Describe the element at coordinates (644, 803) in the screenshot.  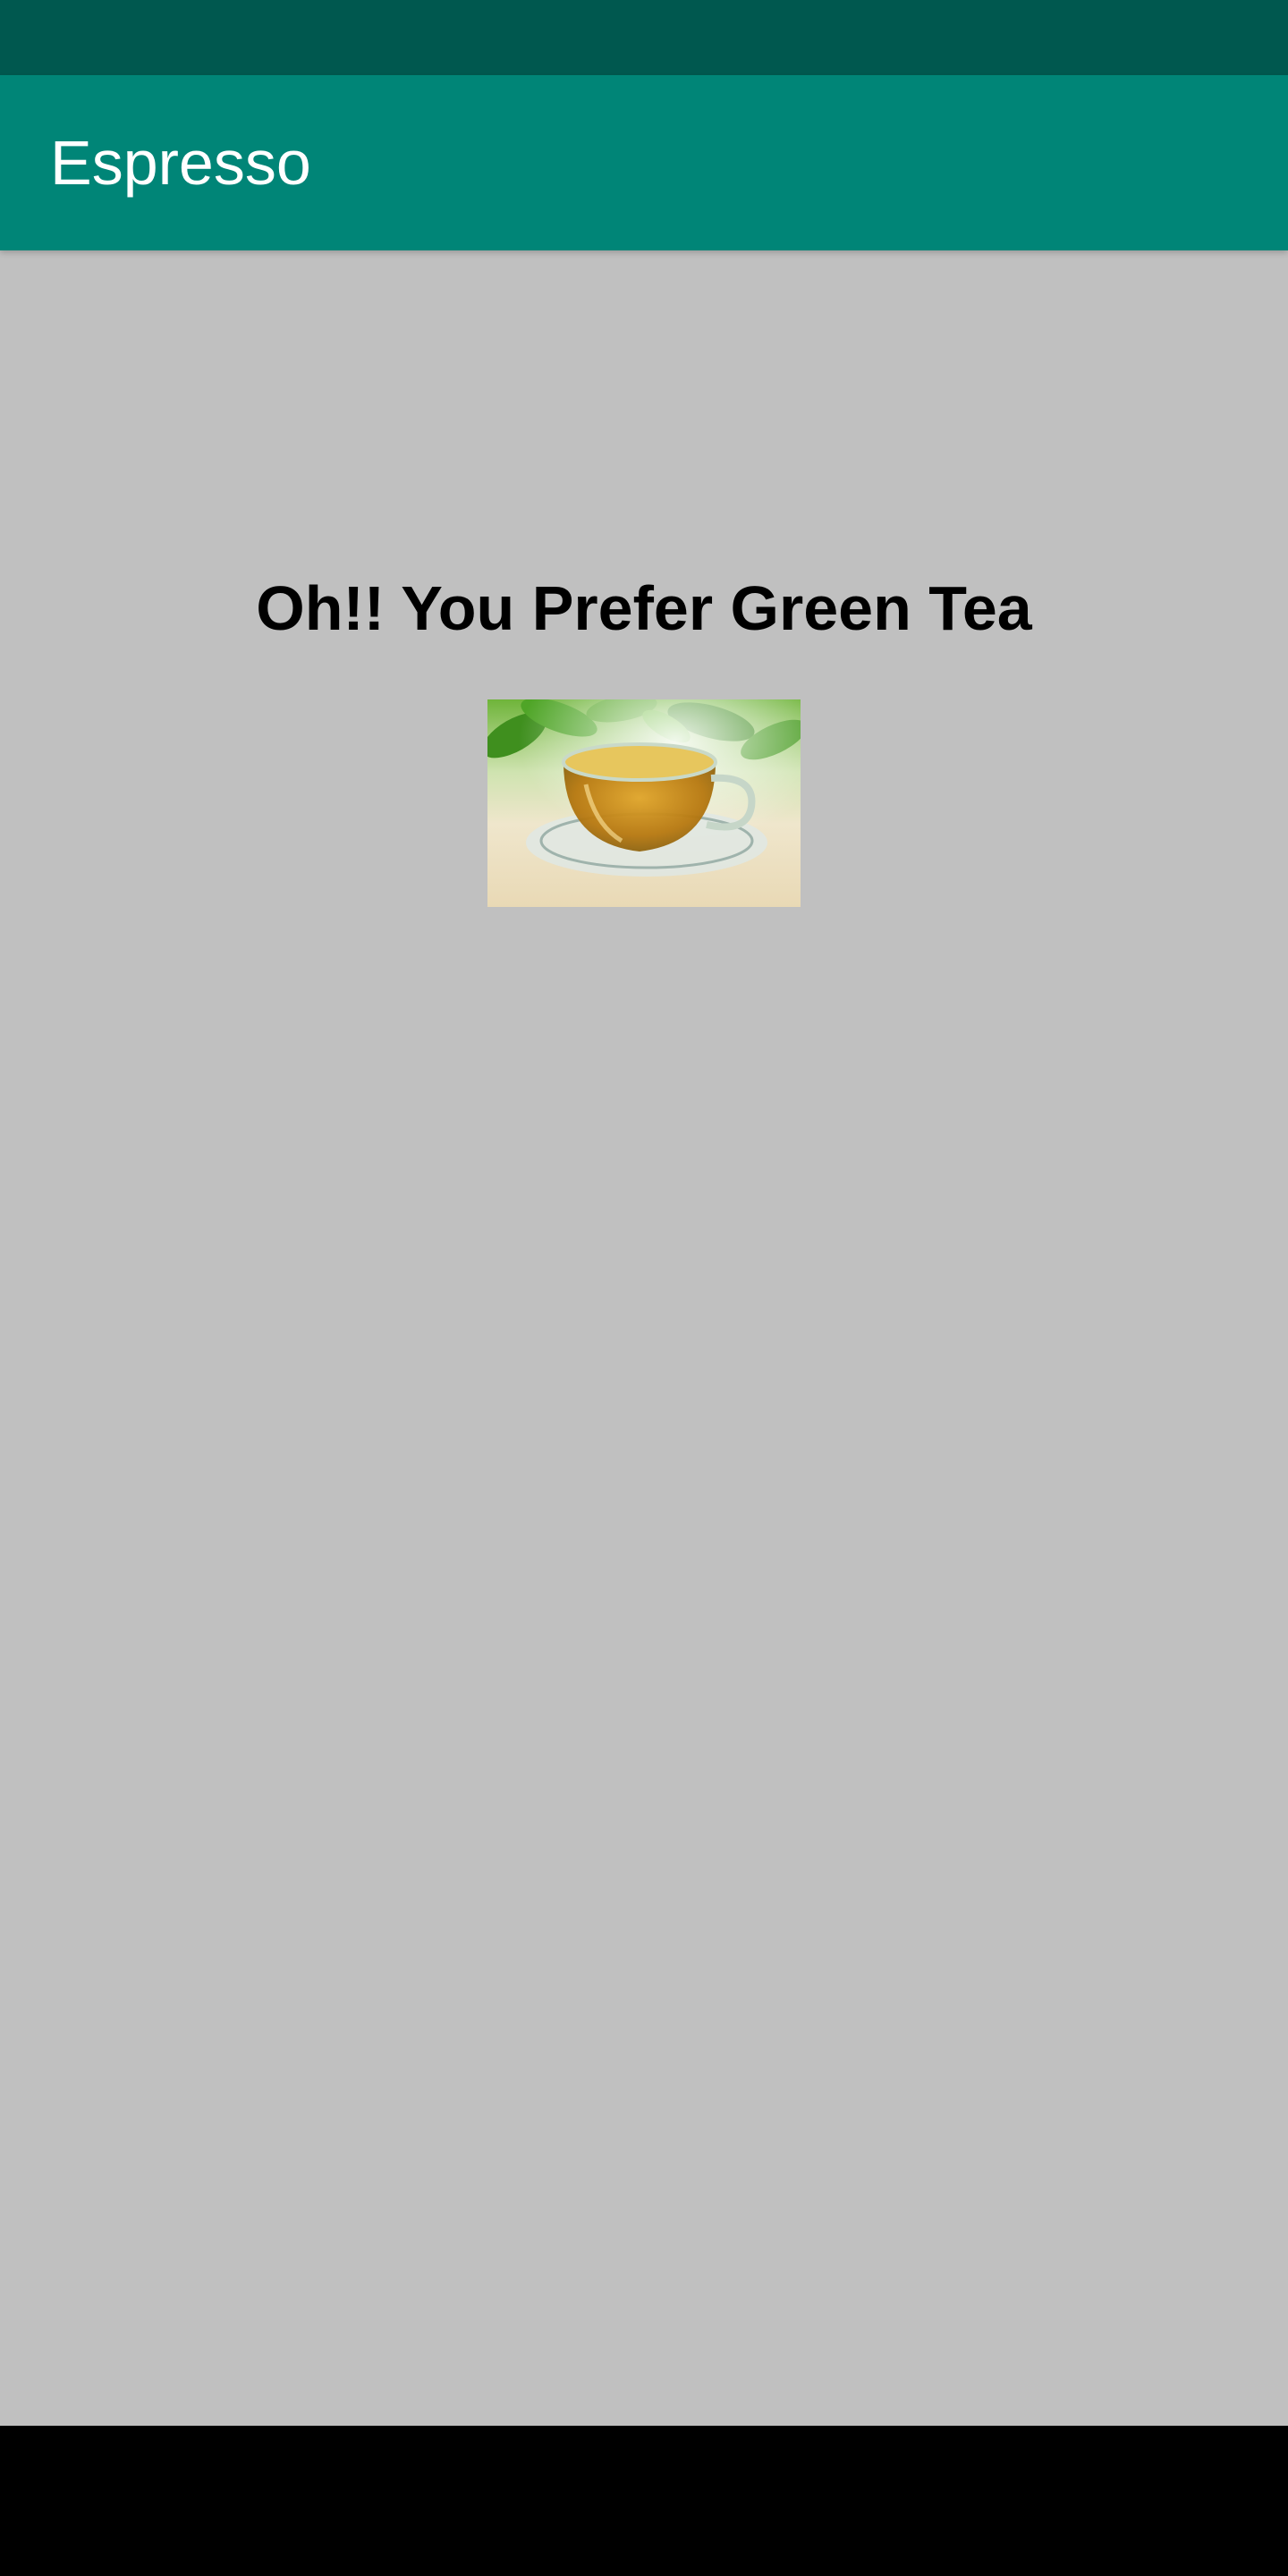
I see `green-tea-image` at that location.